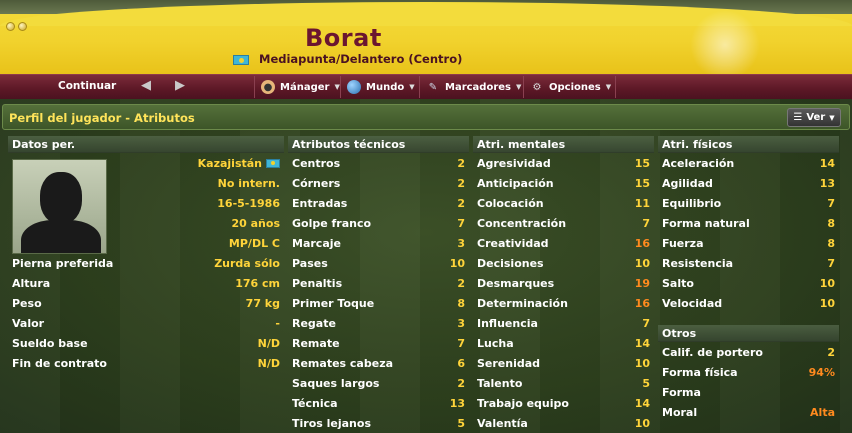 The image size is (852, 433). Describe the element at coordinates (748, 303) in the screenshot. I see `attribute-row: Velocidad 10` at that location.